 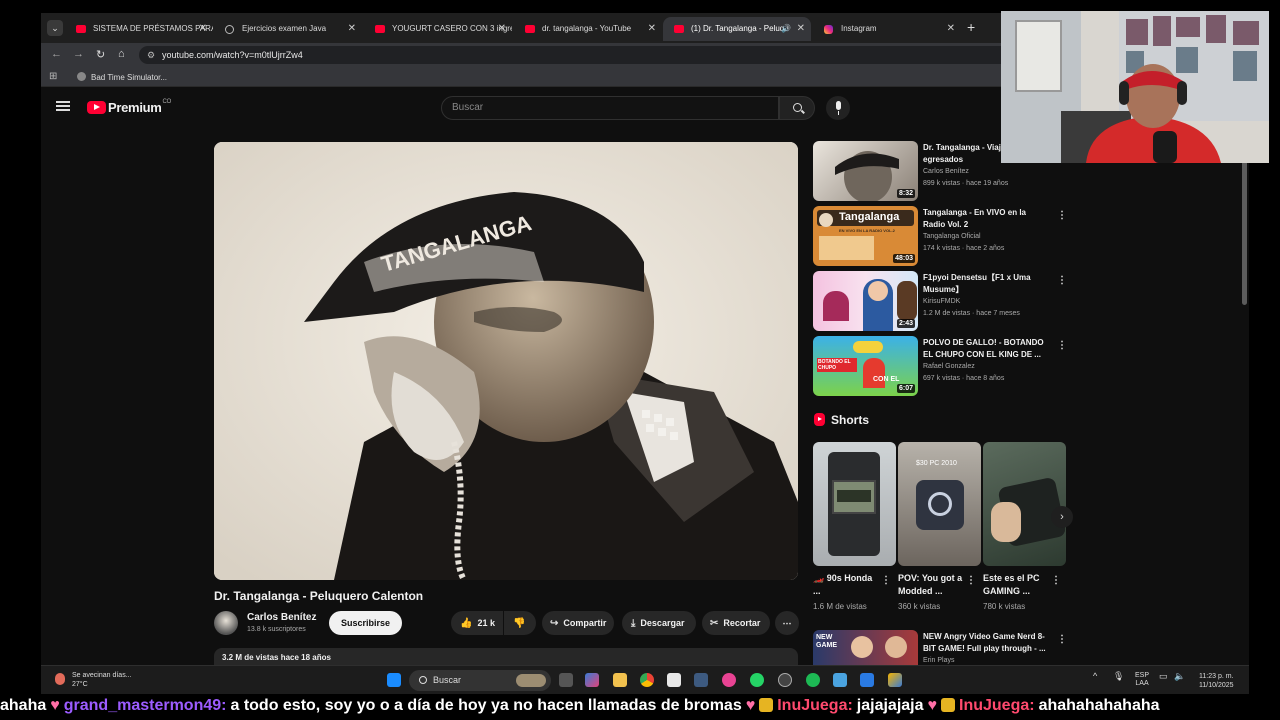 I want to click on address-bar: ⚙ youtube.com/watch?v=m0tlUjrrZw4, so click(x=574, y=55).